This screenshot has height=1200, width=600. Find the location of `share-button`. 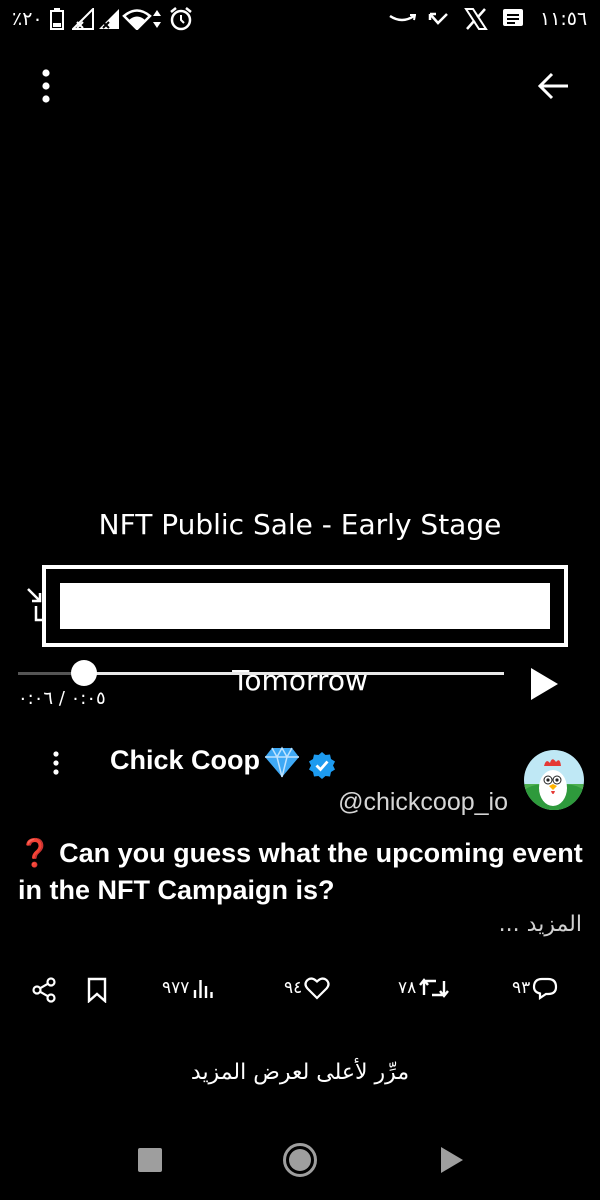

share-button is located at coordinates (44, 990).